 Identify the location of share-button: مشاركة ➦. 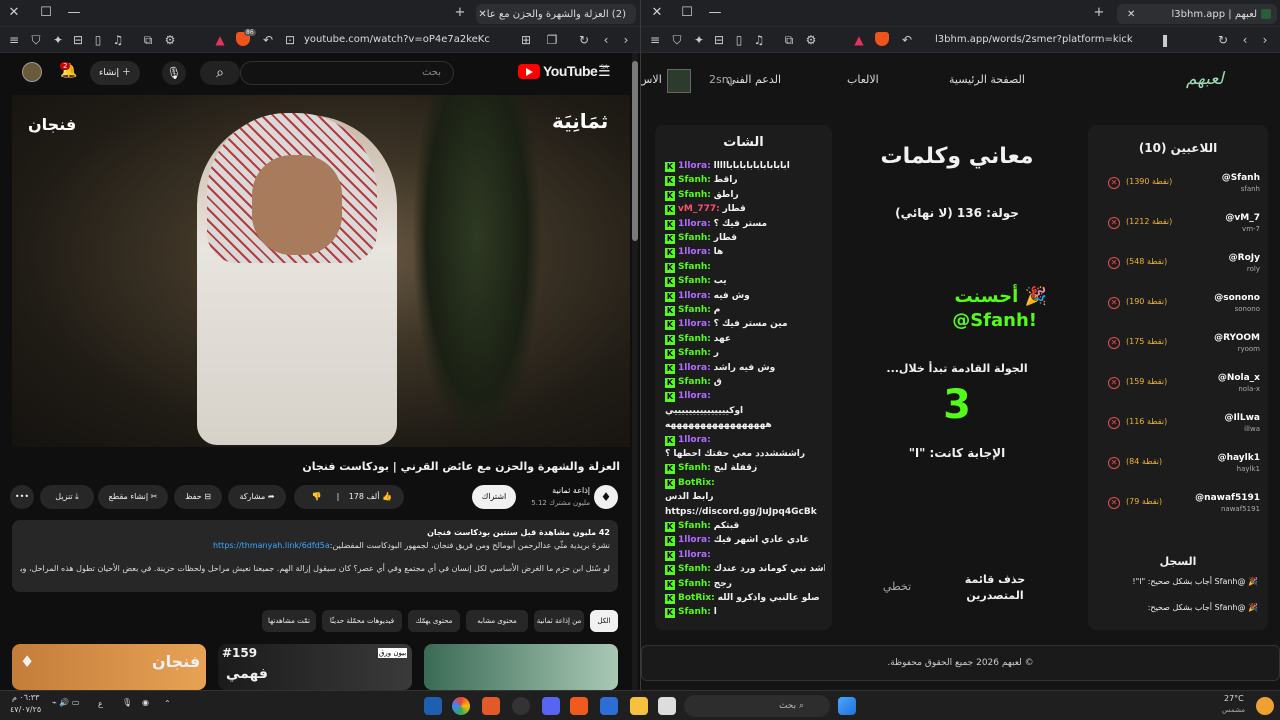
(257, 497).